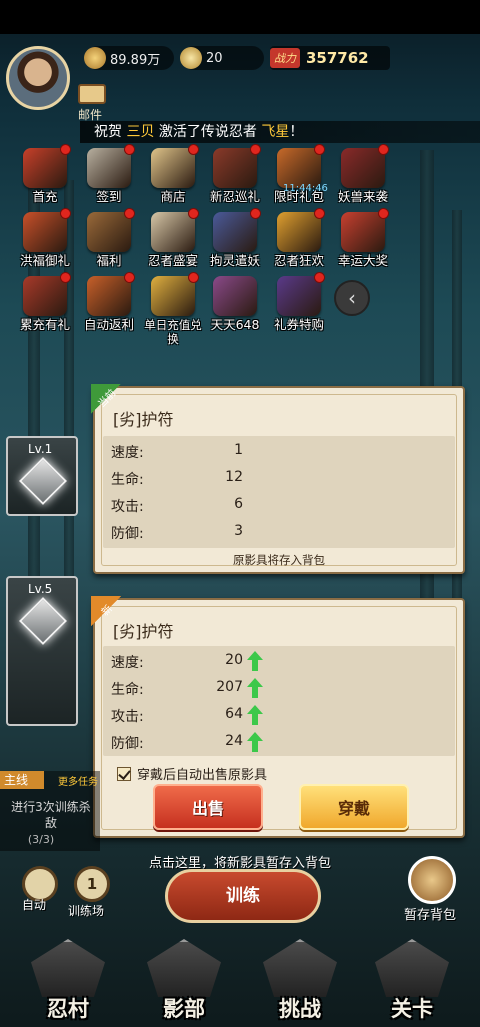 The height and width of the screenshot is (1027, 480). What do you see at coordinates (337, 58) in the screenshot?
I see `power-value: 357762` at bounding box center [337, 58].